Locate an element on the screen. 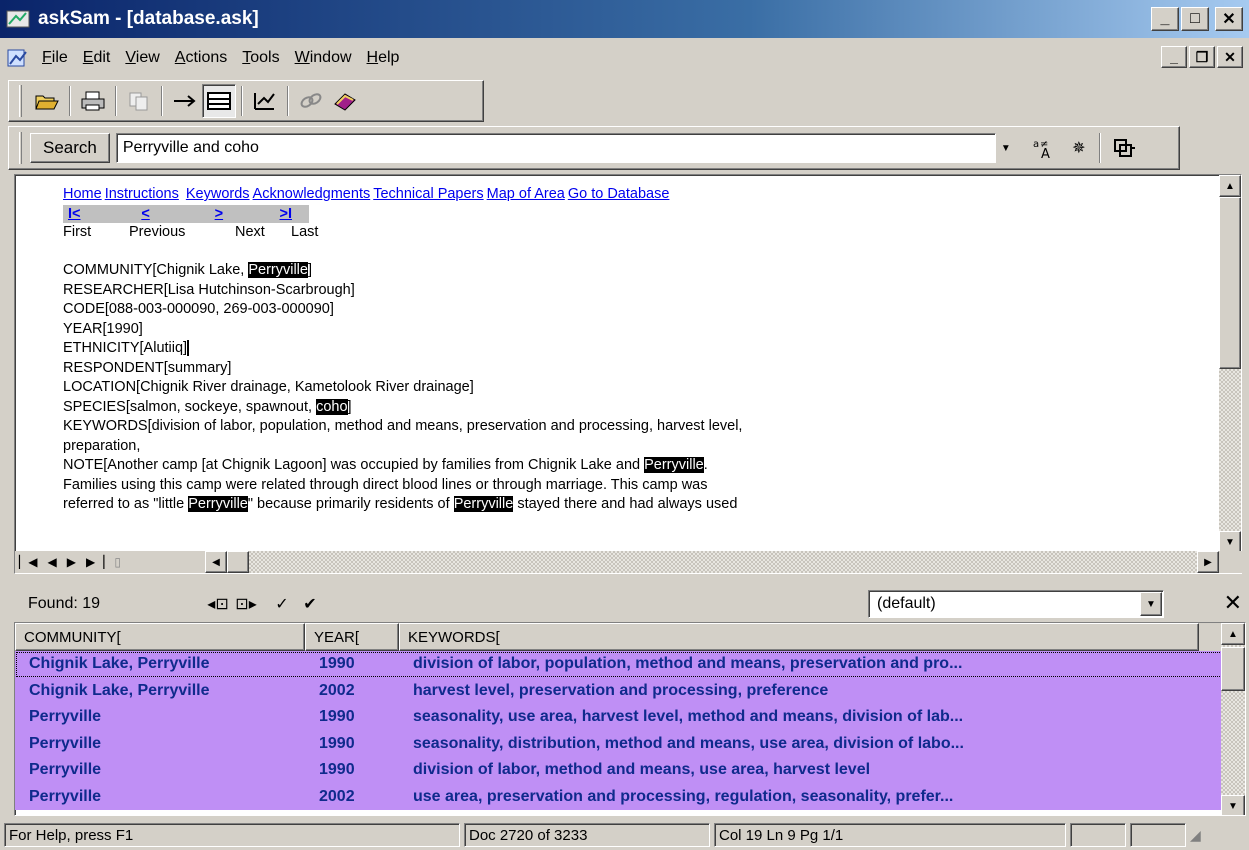 This screenshot has height=850, width=1249. select-all-hits-button: ✔ is located at coordinates (310, 604).